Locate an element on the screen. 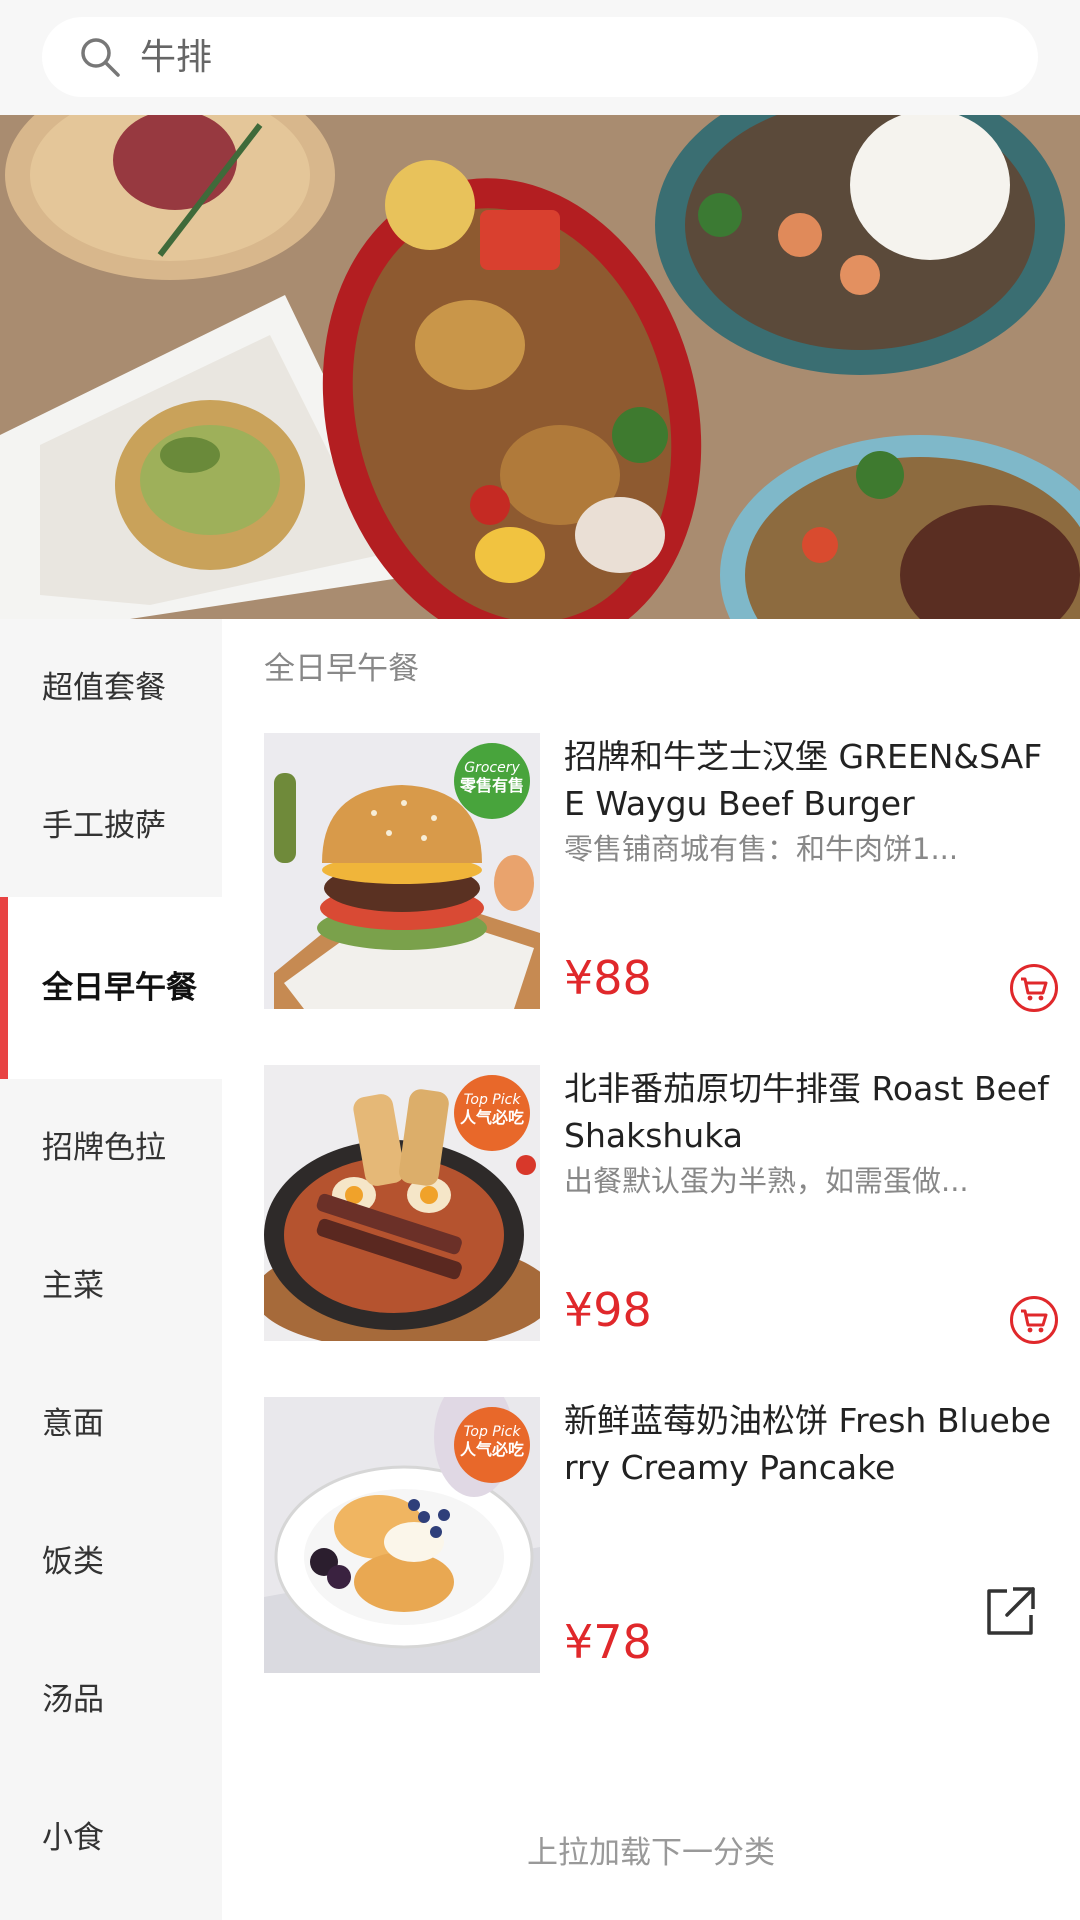  sidebar-item-label: 招牌色拉 is located at coordinates (104, 1148).